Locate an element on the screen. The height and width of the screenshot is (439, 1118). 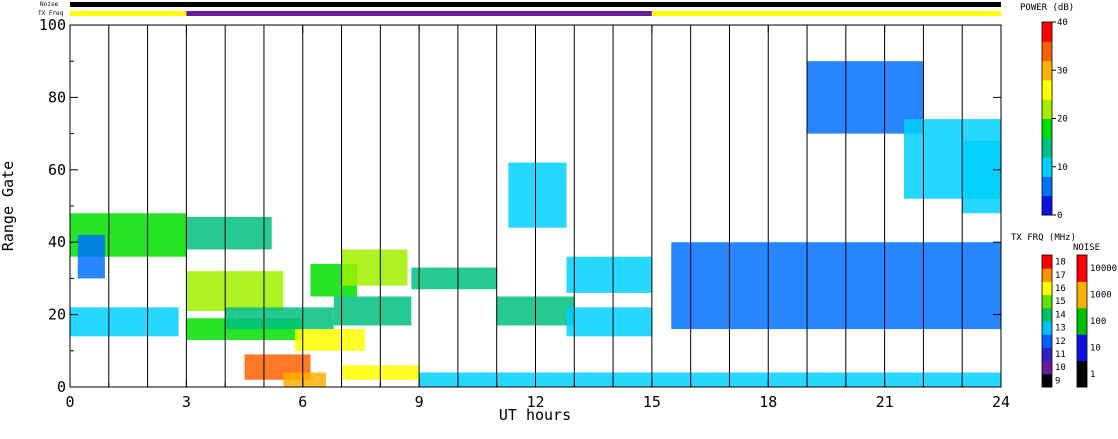
power-tick-label-2: 20 is located at coordinates (1062, 120).